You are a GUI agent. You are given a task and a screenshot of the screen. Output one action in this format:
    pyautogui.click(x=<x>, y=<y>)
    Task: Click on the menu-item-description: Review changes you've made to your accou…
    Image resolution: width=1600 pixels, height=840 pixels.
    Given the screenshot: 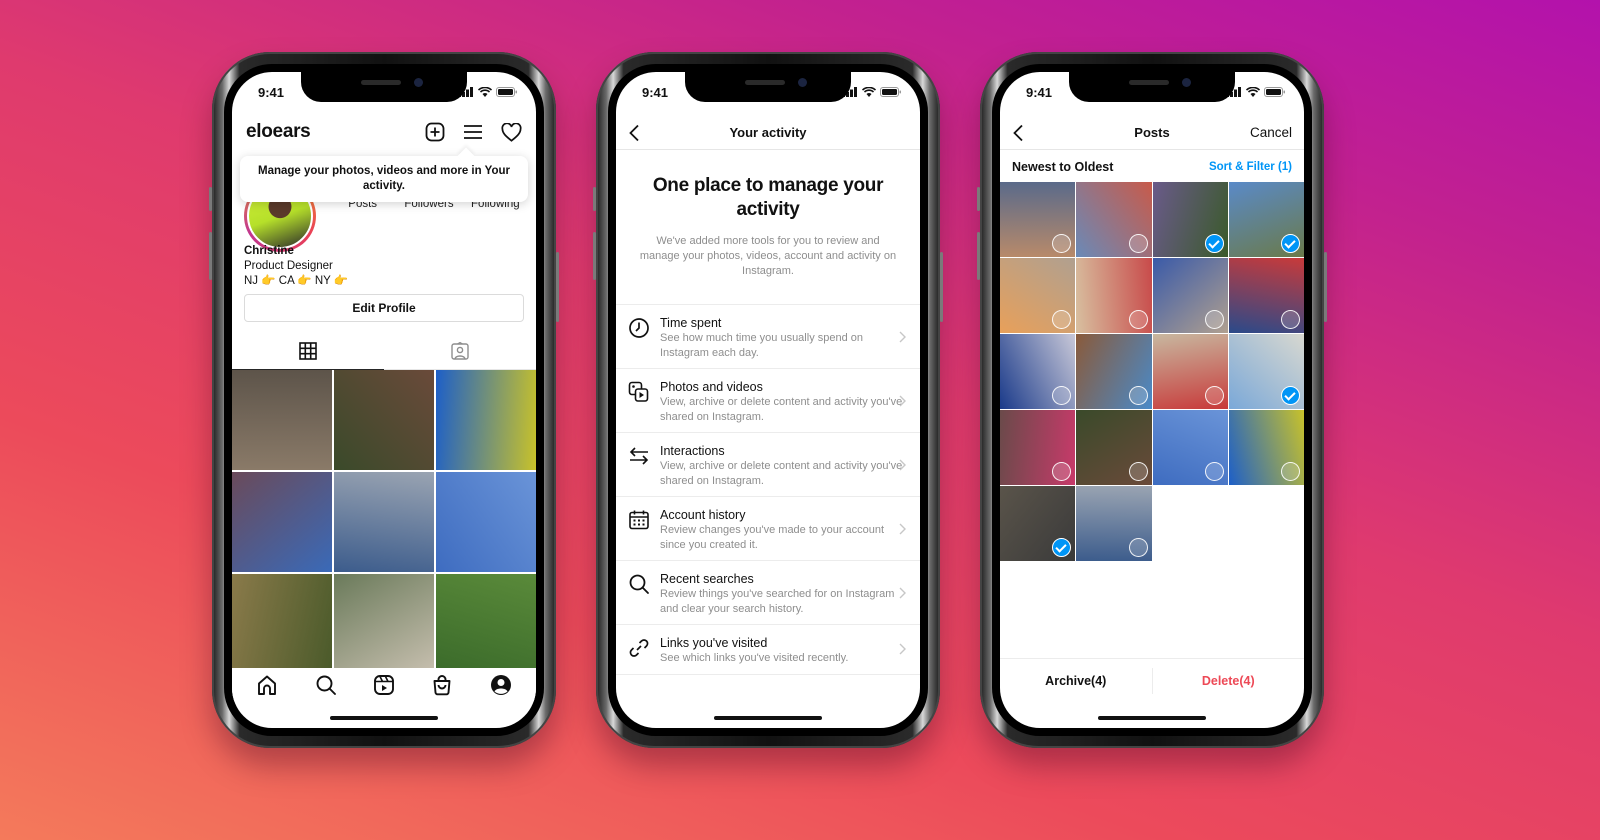 What is the action you would take?
    pyautogui.click(x=772, y=537)
    